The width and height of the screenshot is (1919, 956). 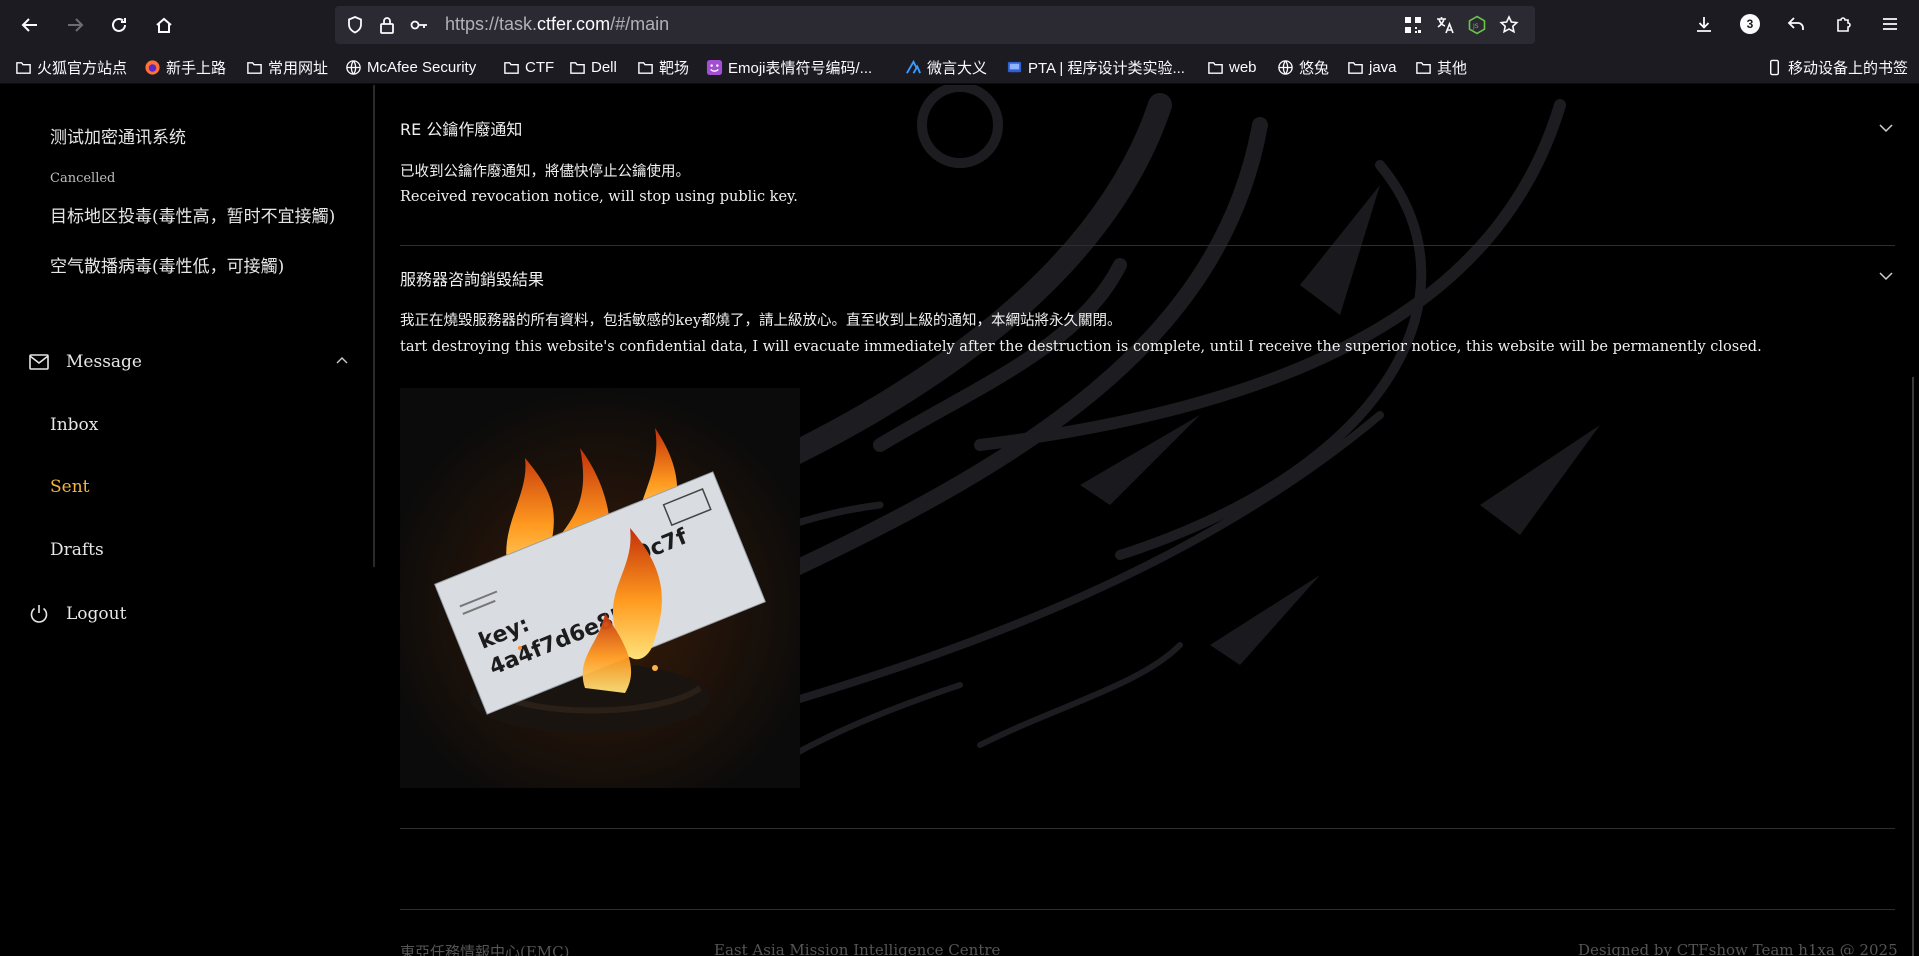 I want to click on star-icon, so click(x=1509, y=25).